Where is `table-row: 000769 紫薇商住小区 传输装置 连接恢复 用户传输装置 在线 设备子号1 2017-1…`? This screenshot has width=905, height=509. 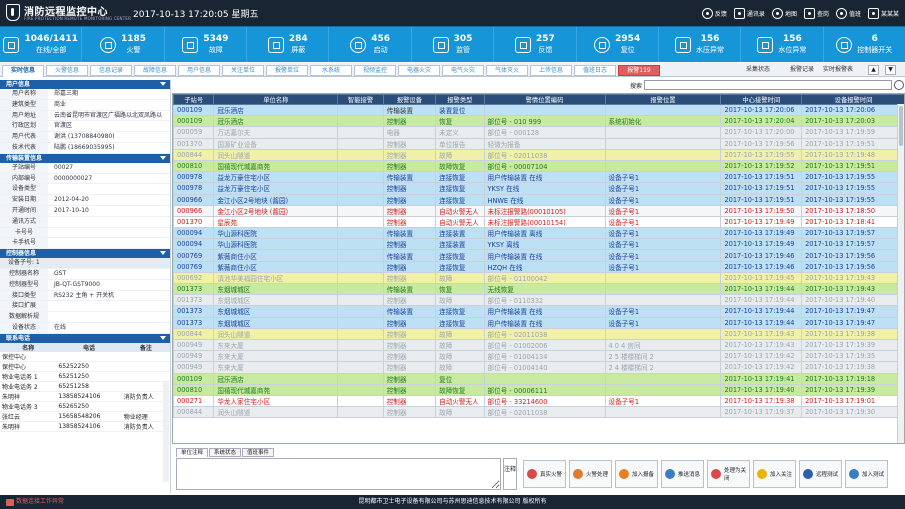
table-row: 000769 紫薇商住小区 传输装置 连接恢复 用户传输装置 在线 设备子号1 2017-1… is located at coordinates (538, 255).